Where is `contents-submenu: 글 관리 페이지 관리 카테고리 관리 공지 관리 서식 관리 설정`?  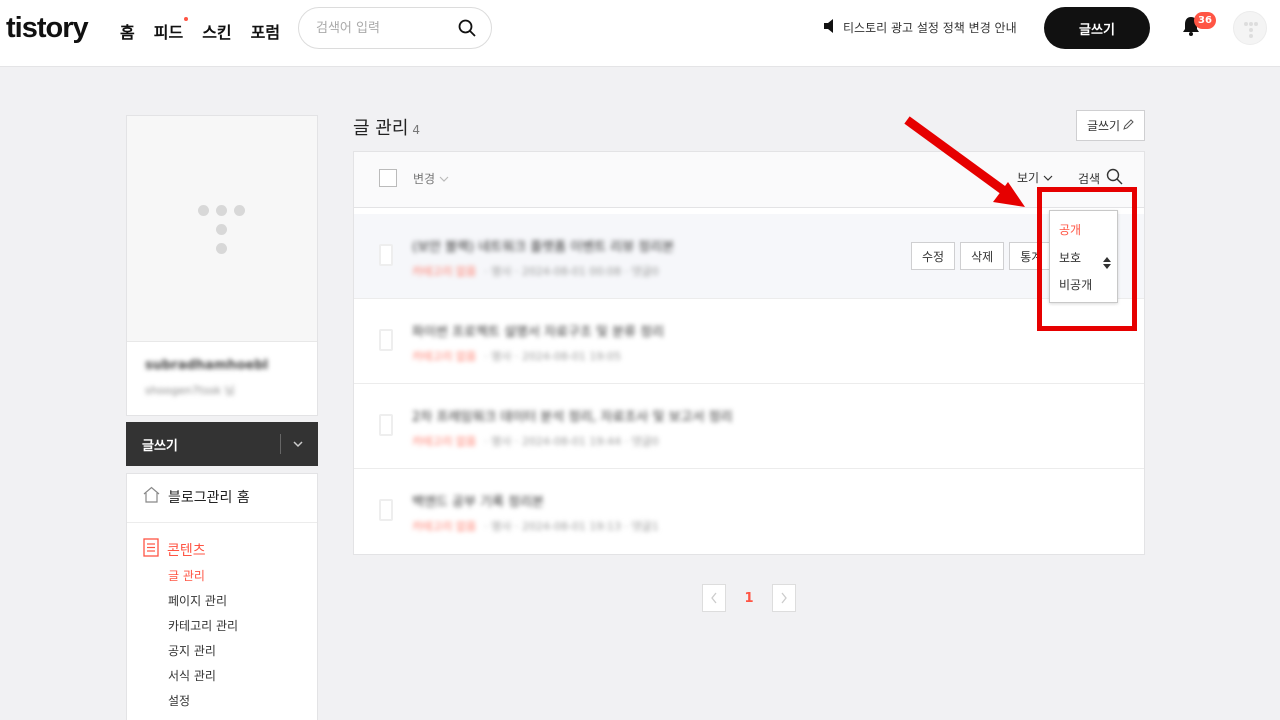
contents-submenu: 글 관리 페이지 관리 카테고리 관리 공지 관리 서식 관리 설정 is located at coordinates (203, 643).